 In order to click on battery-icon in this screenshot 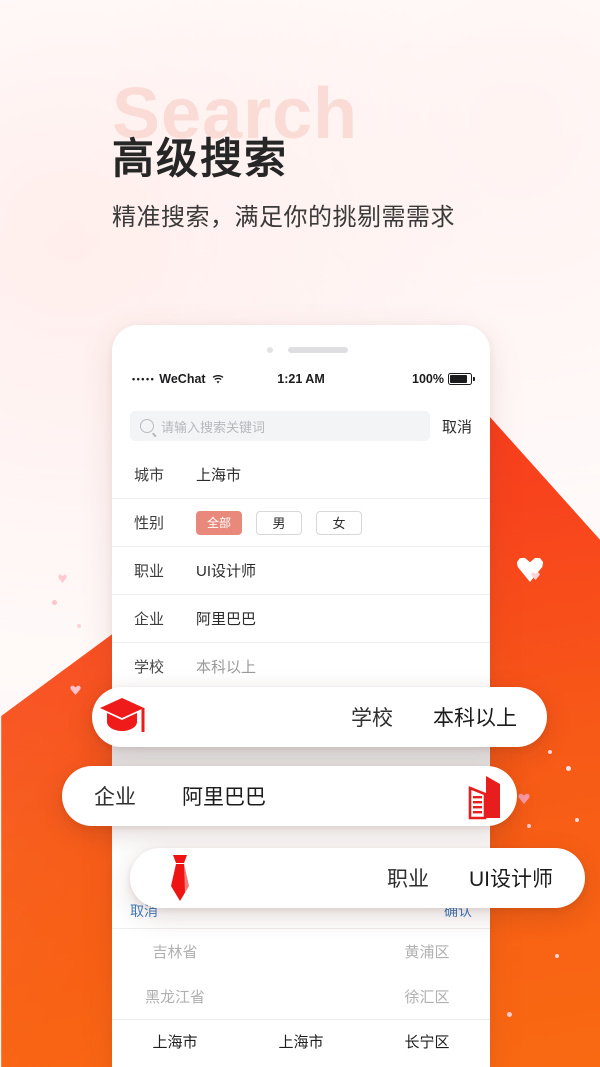, I will do `click(461, 379)`.